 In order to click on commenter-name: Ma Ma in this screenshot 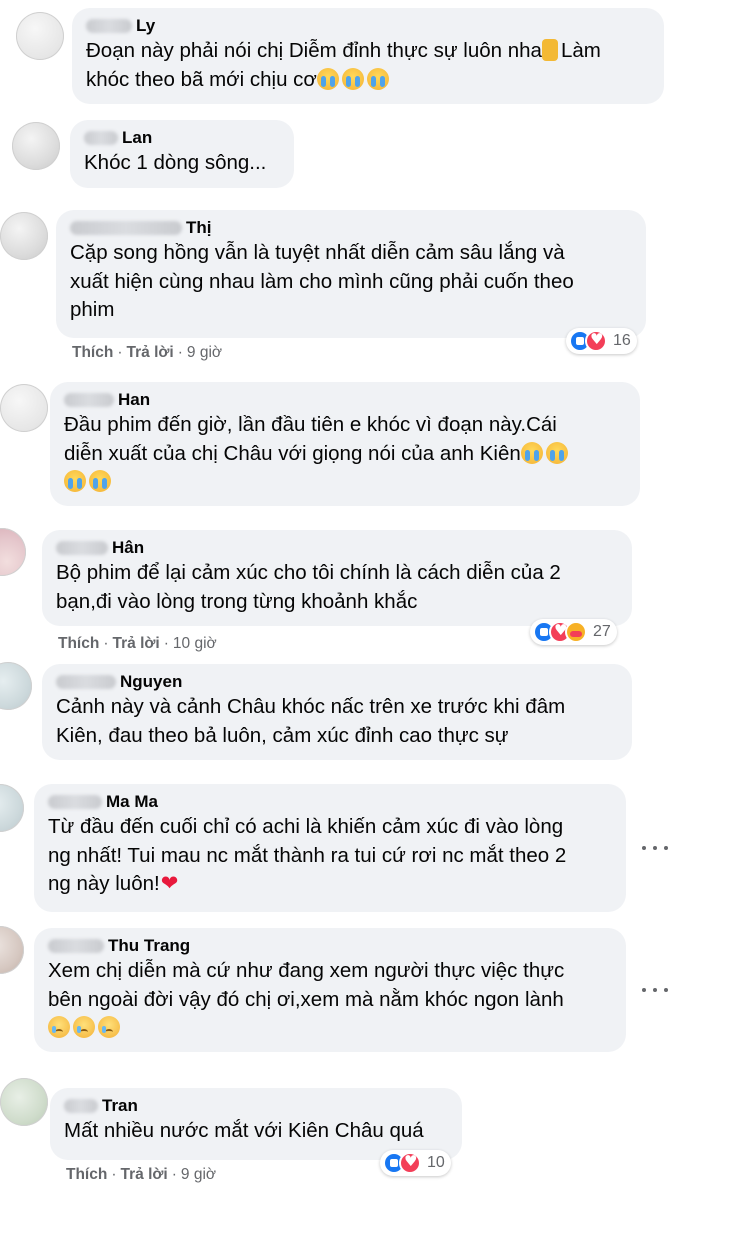, I will do `click(132, 802)`.